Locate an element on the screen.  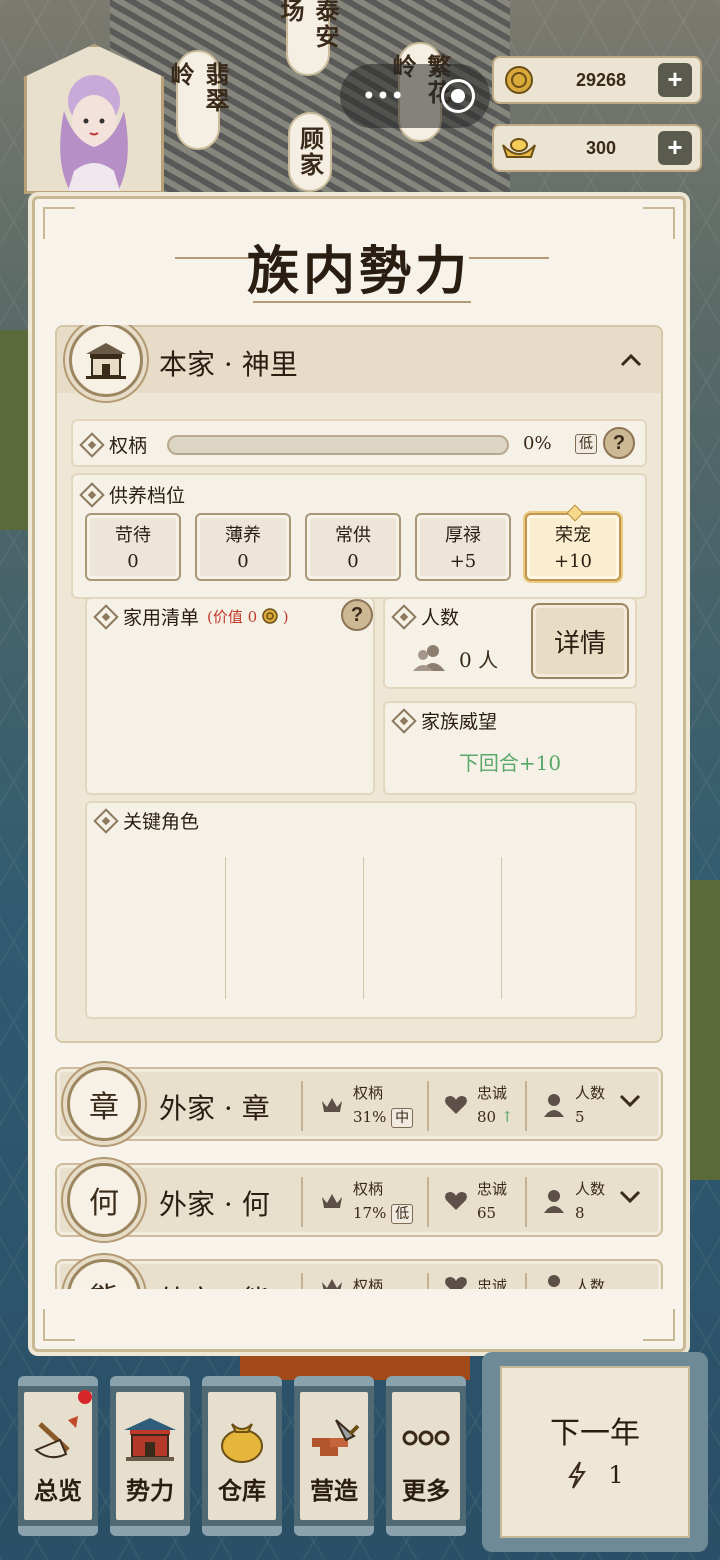
prestige-section: 家族威望 下回合+10 is located at coordinates (510, 748).